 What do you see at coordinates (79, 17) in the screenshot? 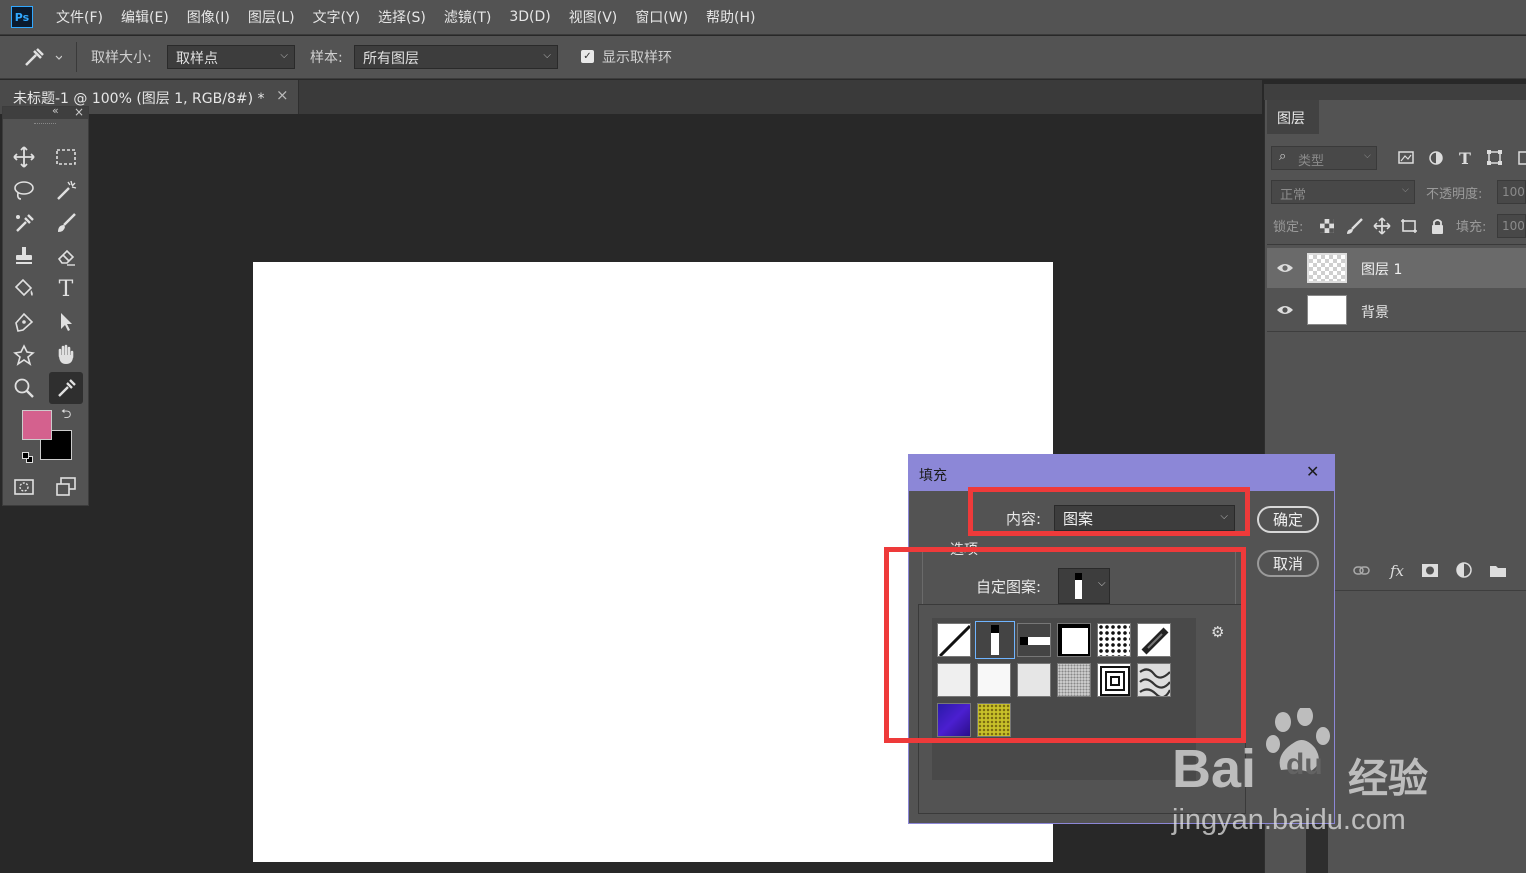
I see `menu-file: 文件(F)` at bounding box center [79, 17].